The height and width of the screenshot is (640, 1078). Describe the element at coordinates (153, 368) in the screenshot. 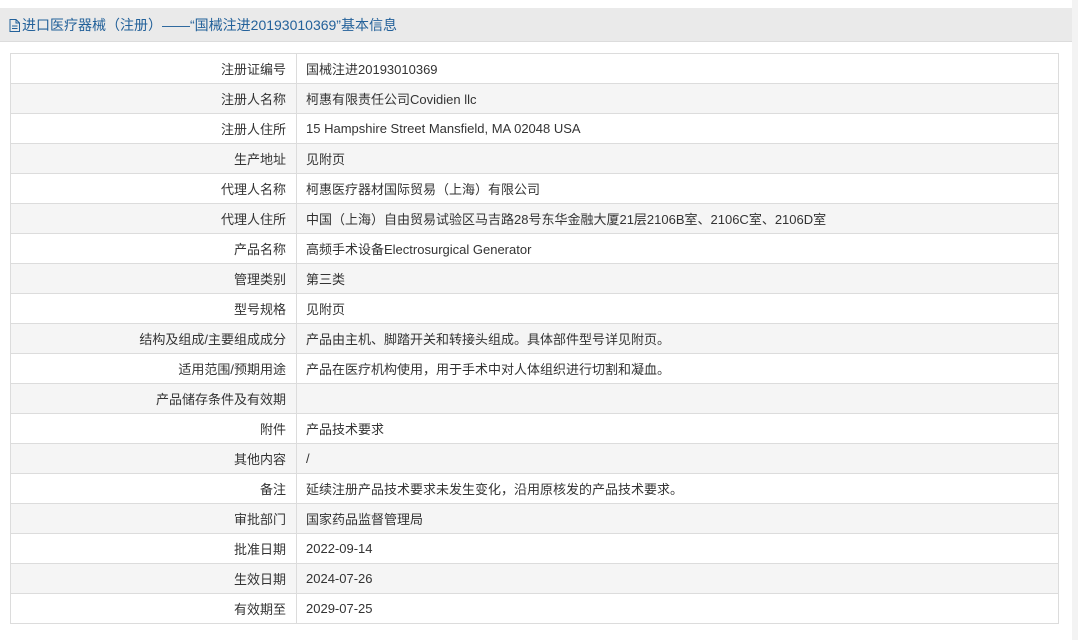

I see `field-label: 适用范围/预期用途` at that location.